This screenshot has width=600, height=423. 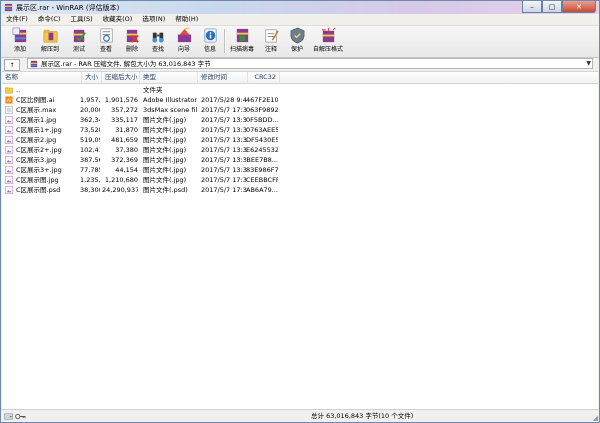 I want to click on menu-help: 帮助(H), so click(x=186, y=19).